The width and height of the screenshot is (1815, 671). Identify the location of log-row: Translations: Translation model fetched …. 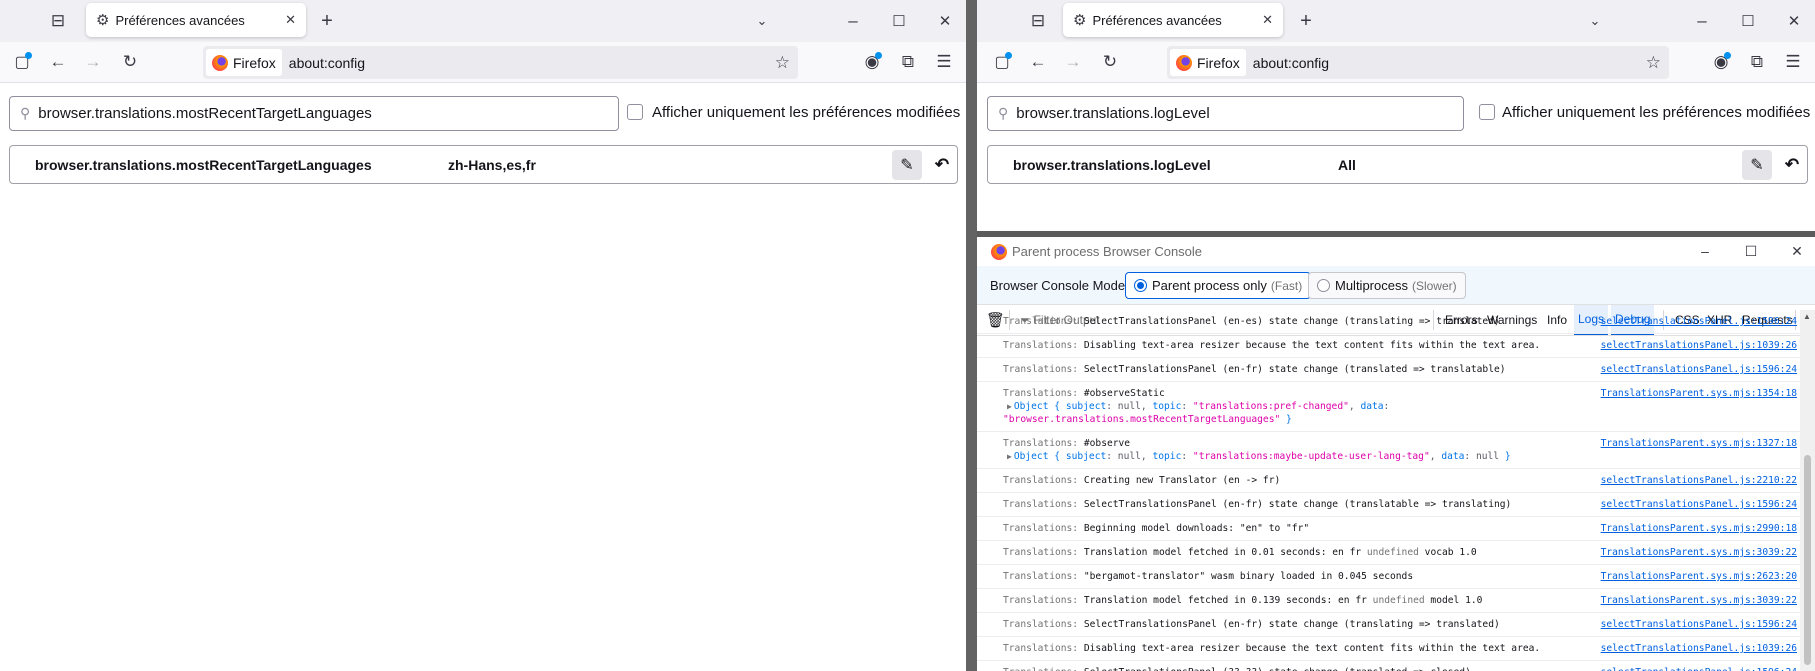
(1388, 601).